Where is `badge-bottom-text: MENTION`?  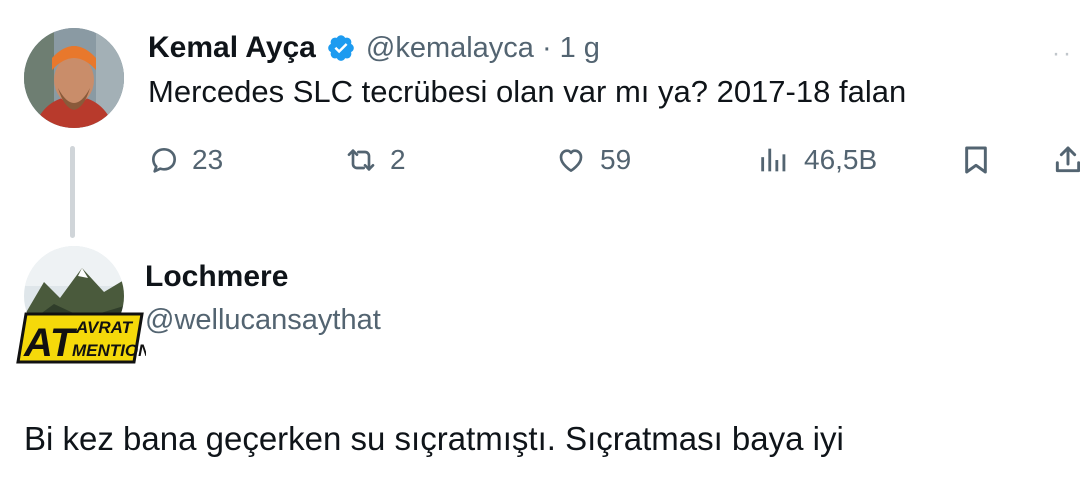 badge-bottom-text: MENTION is located at coordinates (109, 350).